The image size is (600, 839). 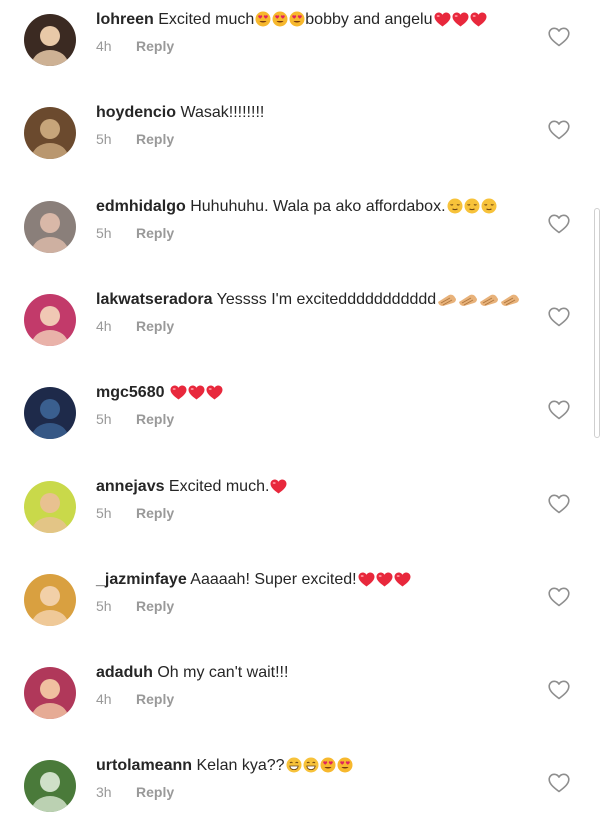 What do you see at coordinates (300, 513) in the screenshot?
I see `comment-row: annejavs Excited much. 5h Reply` at bounding box center [300, 513].